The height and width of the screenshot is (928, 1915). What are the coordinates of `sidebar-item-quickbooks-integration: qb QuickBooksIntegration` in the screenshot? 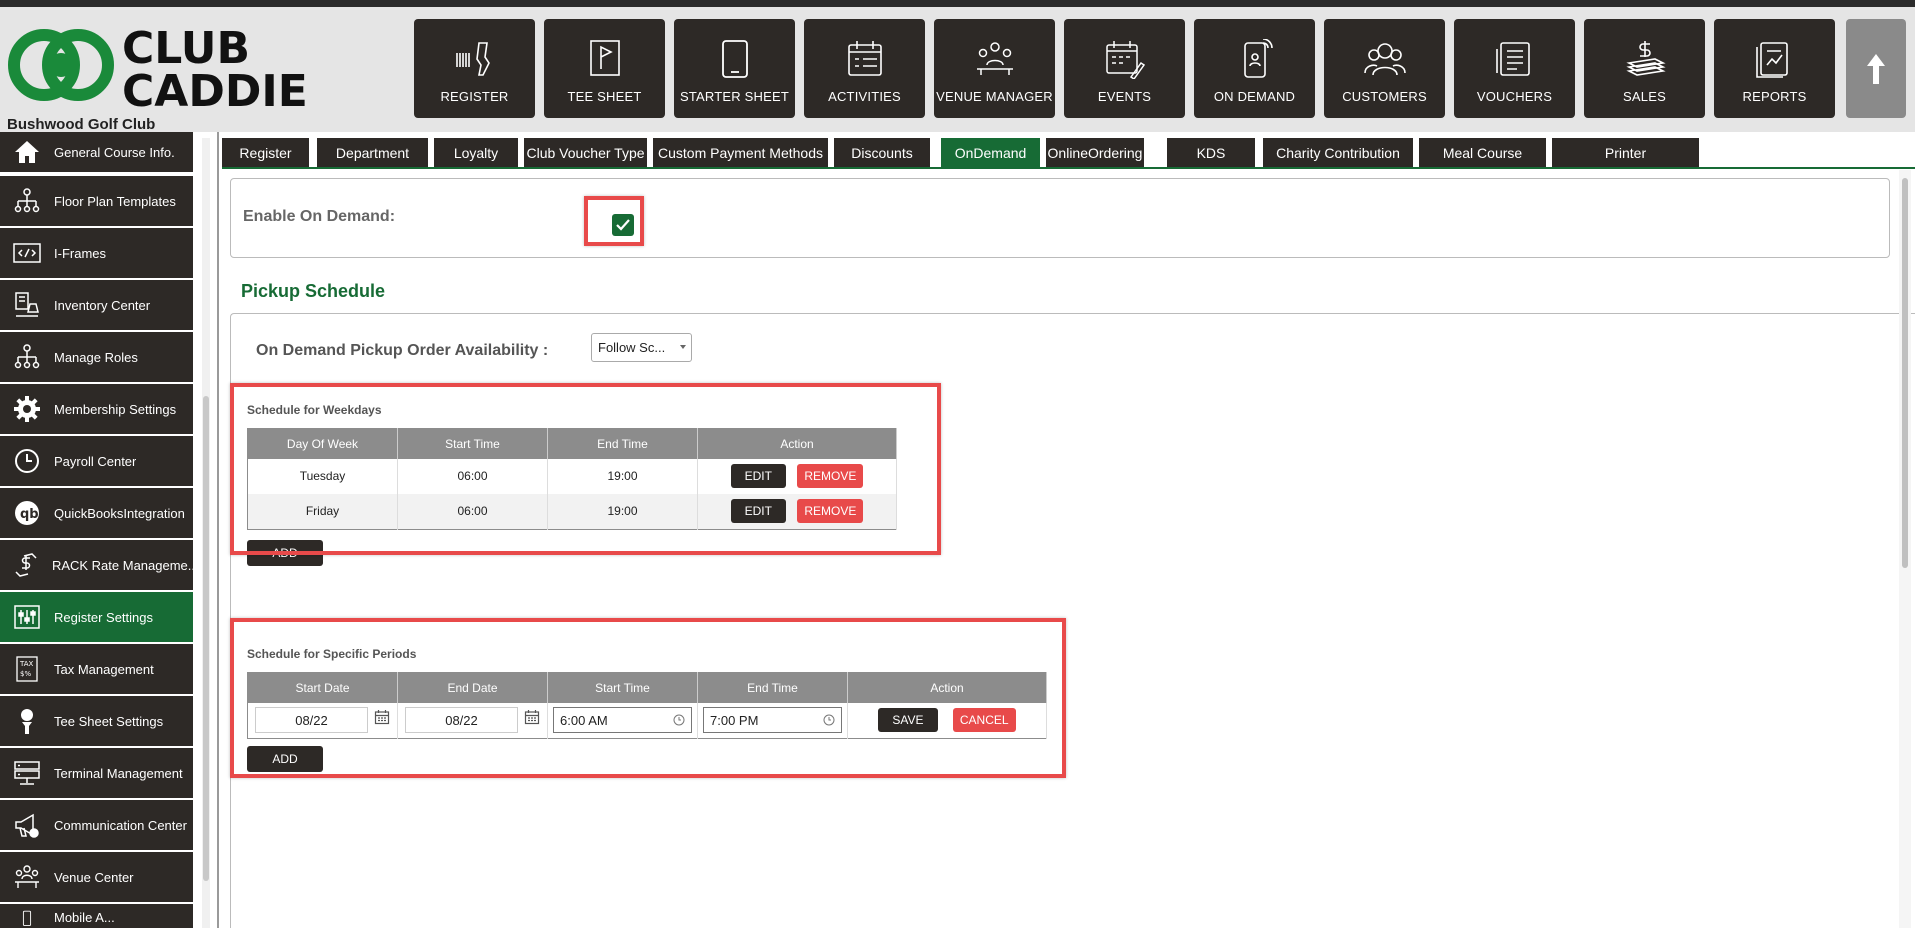 It's located at (96, 513).